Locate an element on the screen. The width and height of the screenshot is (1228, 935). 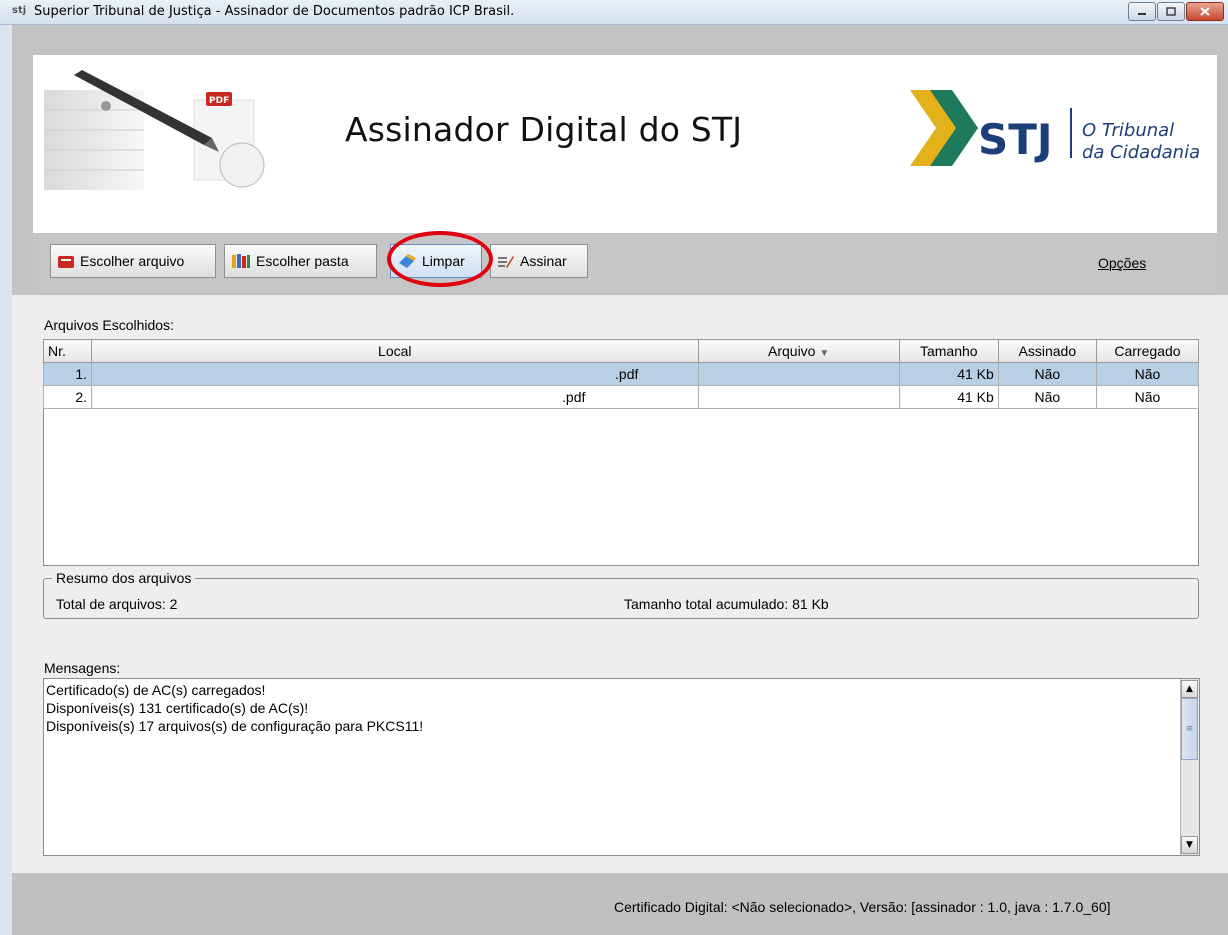
cell-nr: 2. is located at coordinates (67, 397).